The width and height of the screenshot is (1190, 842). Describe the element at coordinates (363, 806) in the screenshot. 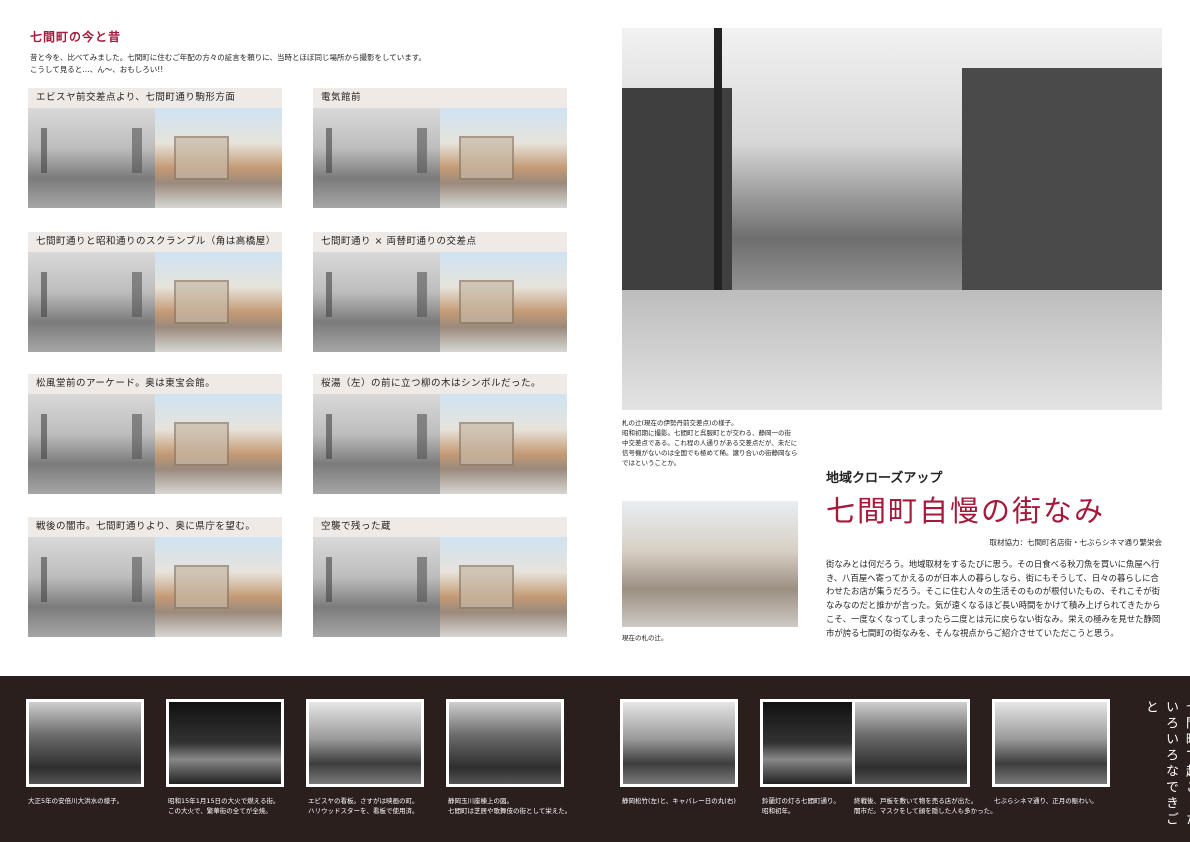

I see `event-caption: エビスヤの看板。さすがは映画の町。 ハリウッドスターを、看板で使用済。` at that location.